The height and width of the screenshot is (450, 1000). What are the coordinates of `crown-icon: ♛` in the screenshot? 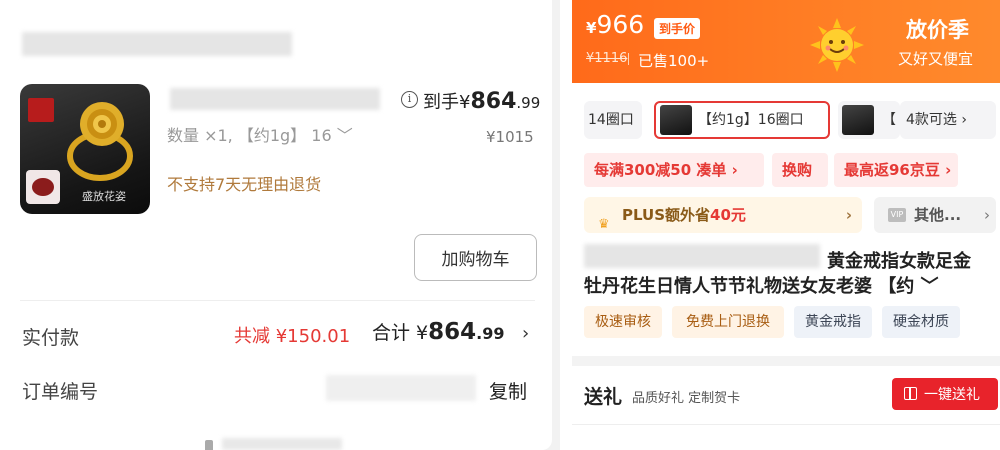 It's located at (604, 224).